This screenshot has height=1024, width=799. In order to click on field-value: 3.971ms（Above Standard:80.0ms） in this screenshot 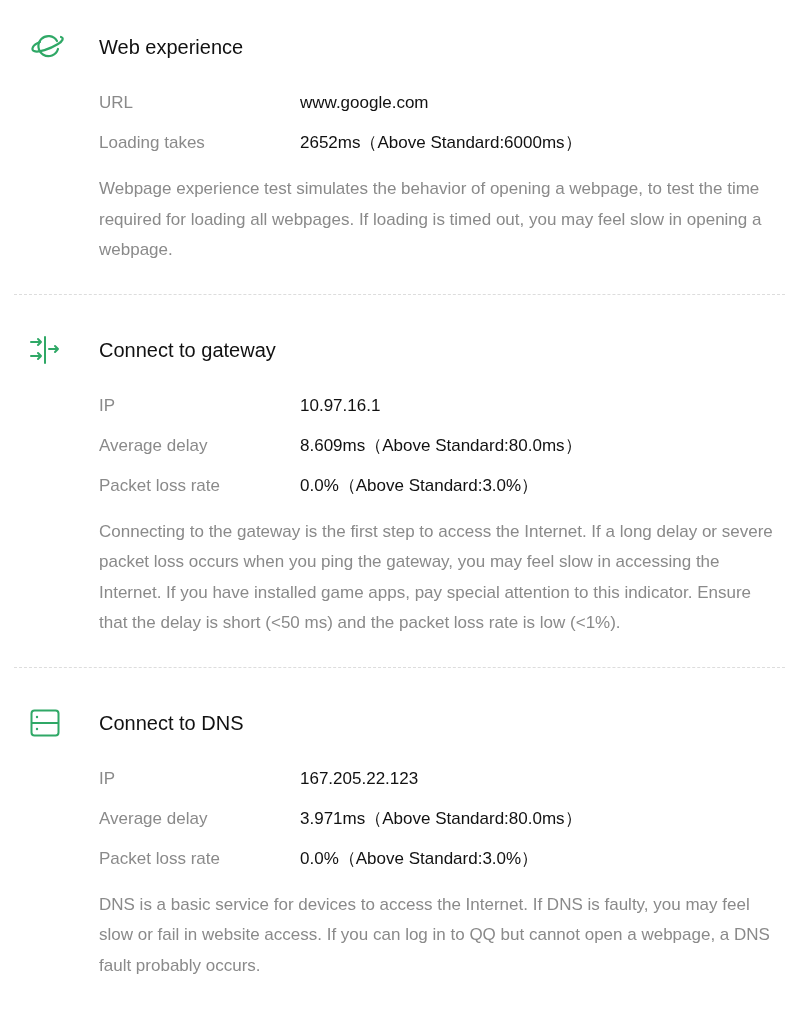, I will do `click(441, 818)`.